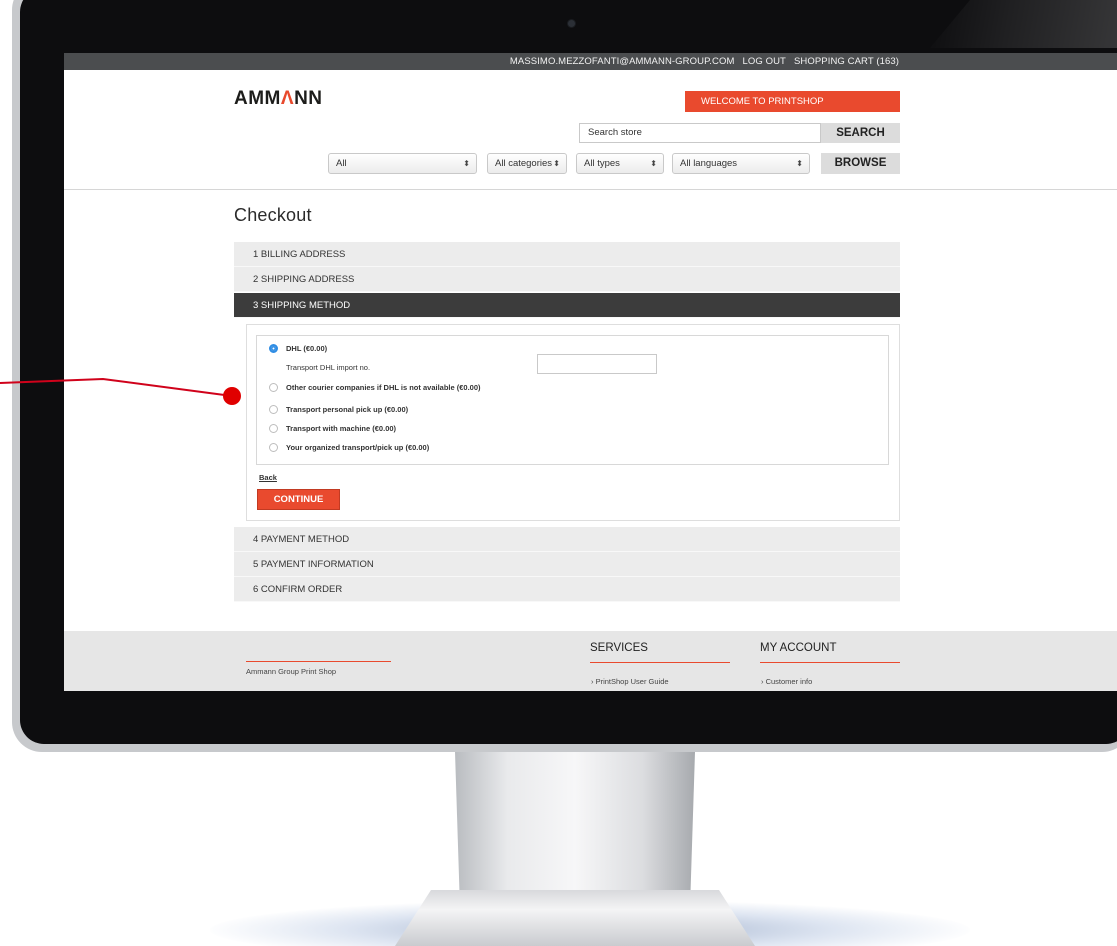 This screenshot has width=1117, height=946. Describe the element at coordinates (786, 681) in the screenshot. I see `footer-link-customer-info: › Customer info` at that location.